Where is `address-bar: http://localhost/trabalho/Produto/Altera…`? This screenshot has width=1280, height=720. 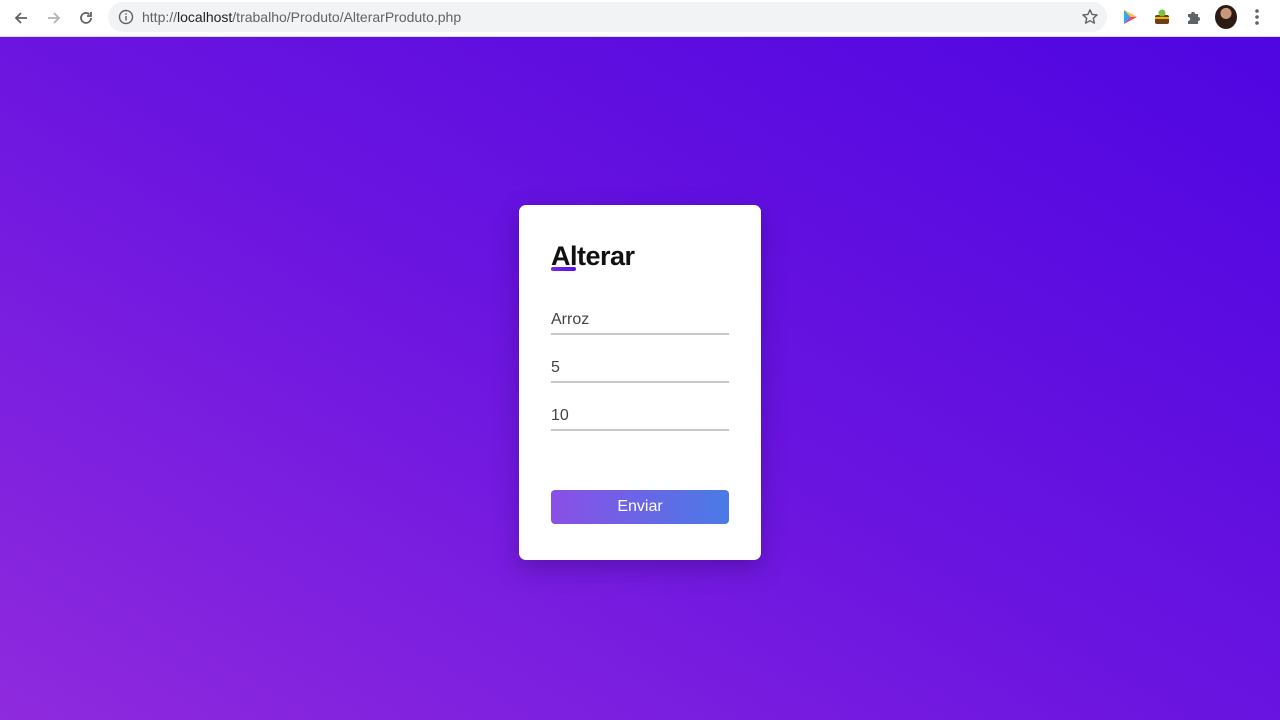 address-bar: http://localhost/trabalho/Produto/Altera… is located at coordinates (607, 17).